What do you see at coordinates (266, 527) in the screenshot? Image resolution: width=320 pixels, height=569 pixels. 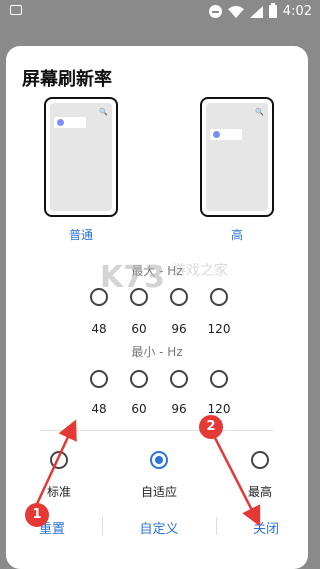 I see `close-button: 关闭` at bounding box center [266, 527].